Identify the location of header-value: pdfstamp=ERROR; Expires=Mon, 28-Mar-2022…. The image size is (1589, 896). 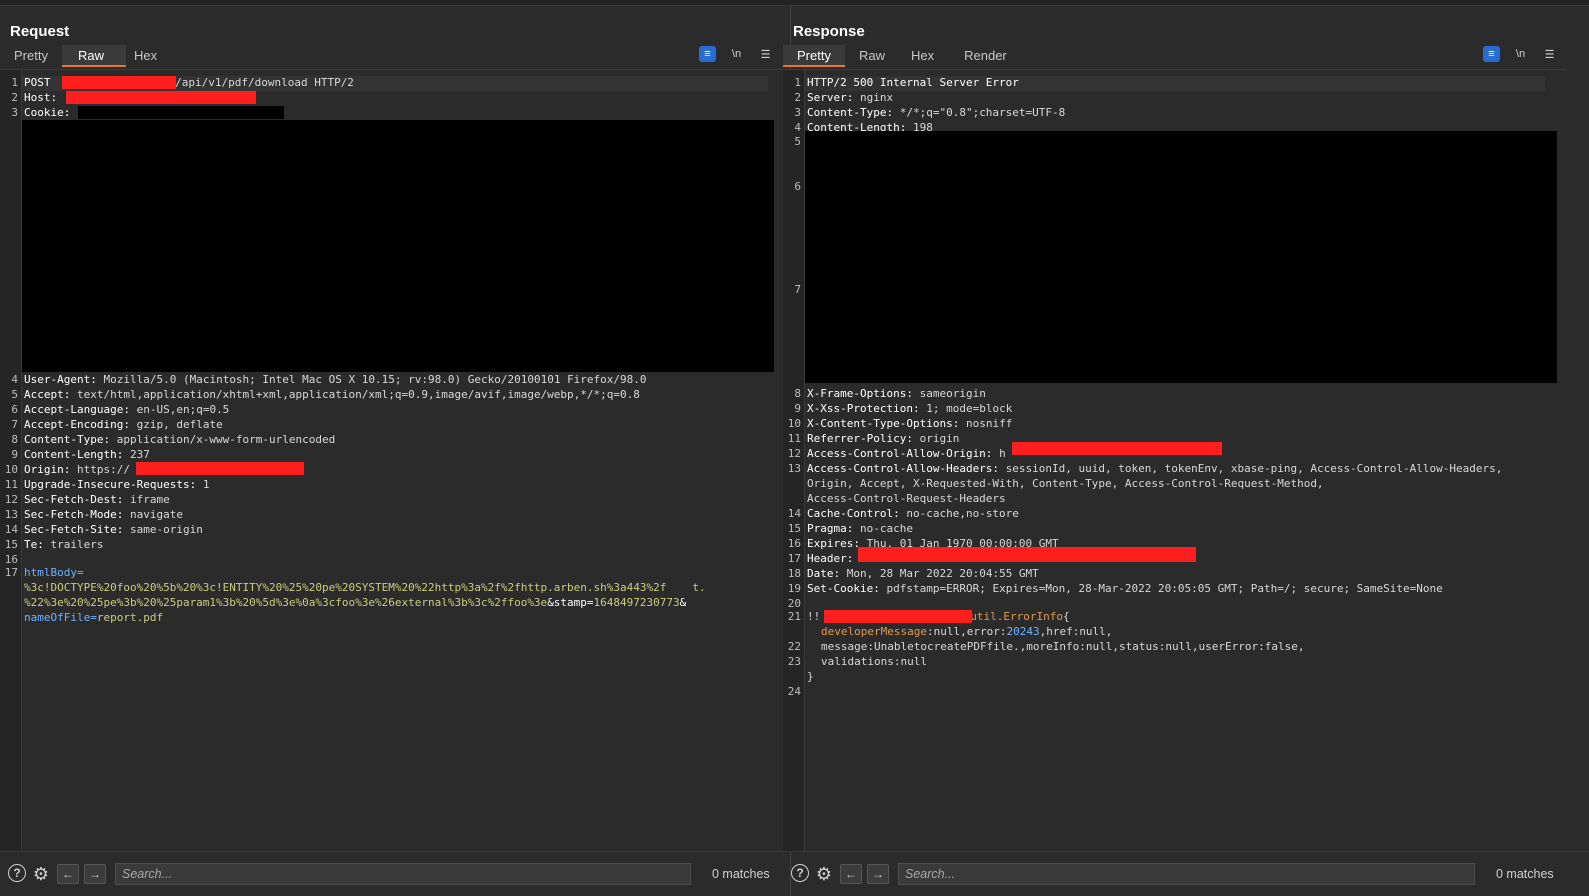
(1164, 588).